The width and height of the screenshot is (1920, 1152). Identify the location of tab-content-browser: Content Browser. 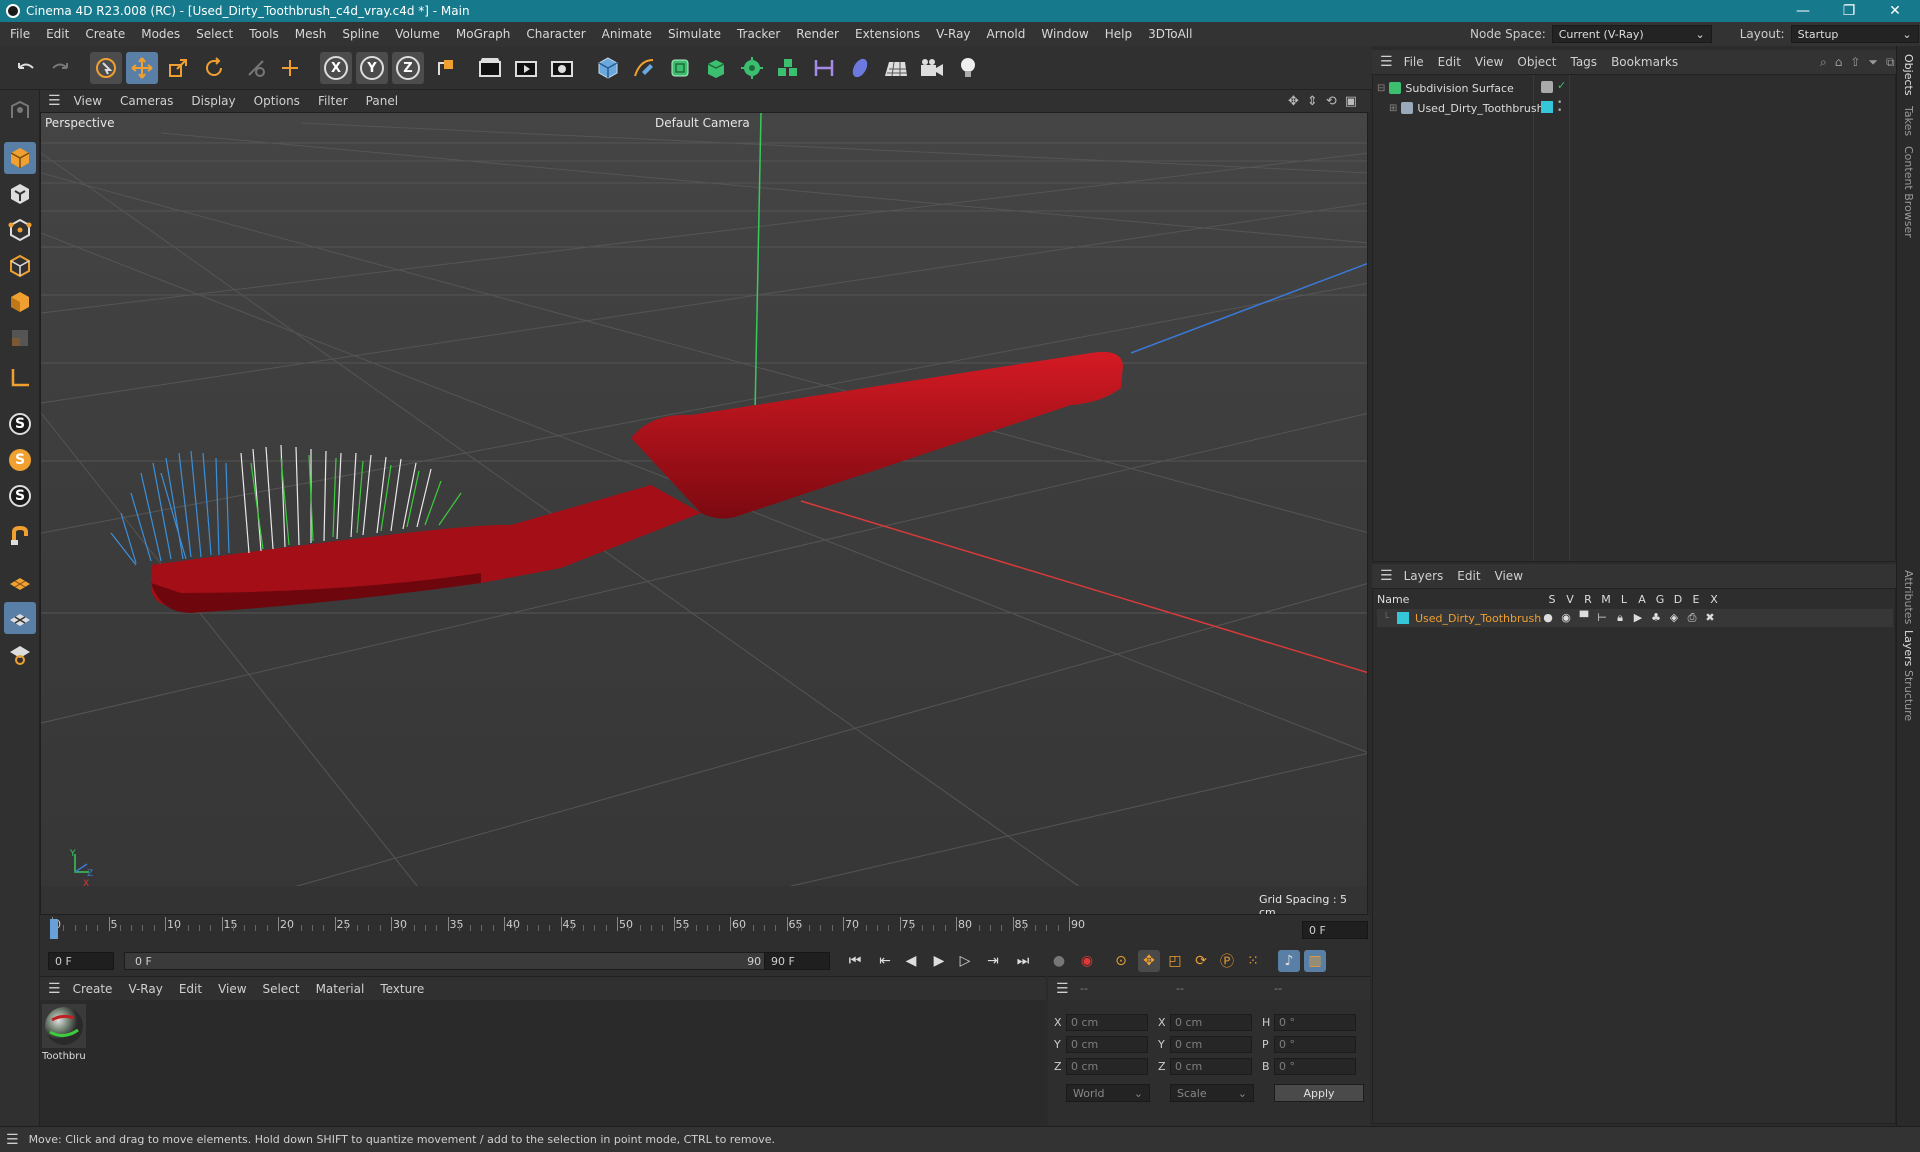
(1908, 192).